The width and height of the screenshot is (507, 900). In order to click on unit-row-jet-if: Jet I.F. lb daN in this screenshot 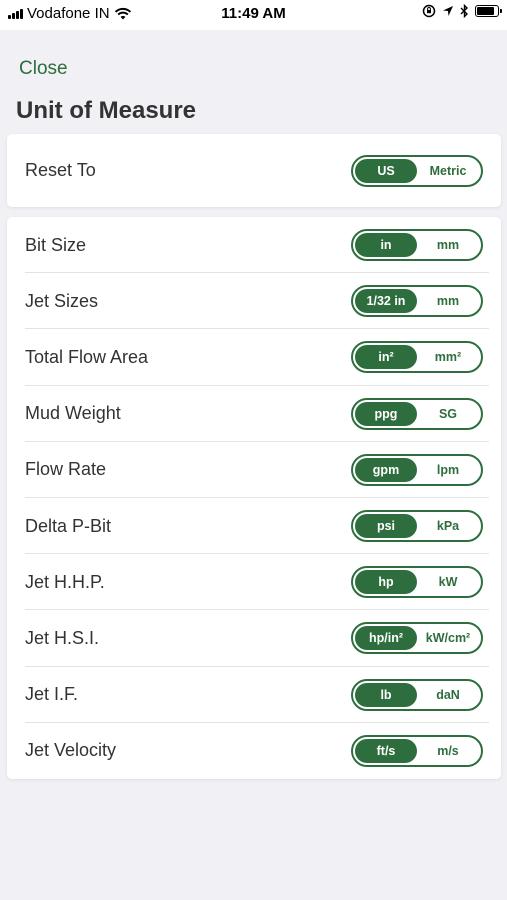, I will do `click(254, 695)`.